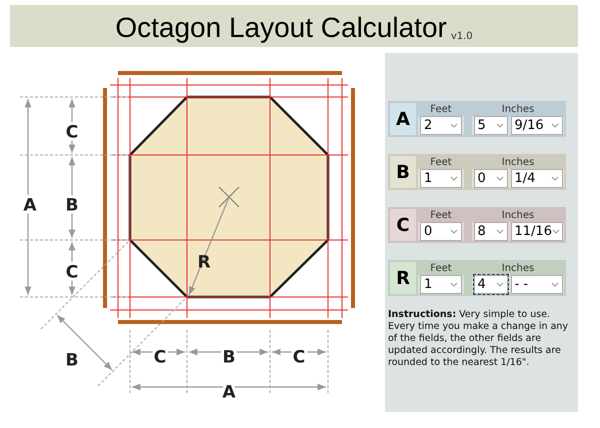 The width and height of the screenshot is (600, 428). Describe the element at coordinates (536, 125) in the screenshot. I see `fraction-select: 9/16` at that location.